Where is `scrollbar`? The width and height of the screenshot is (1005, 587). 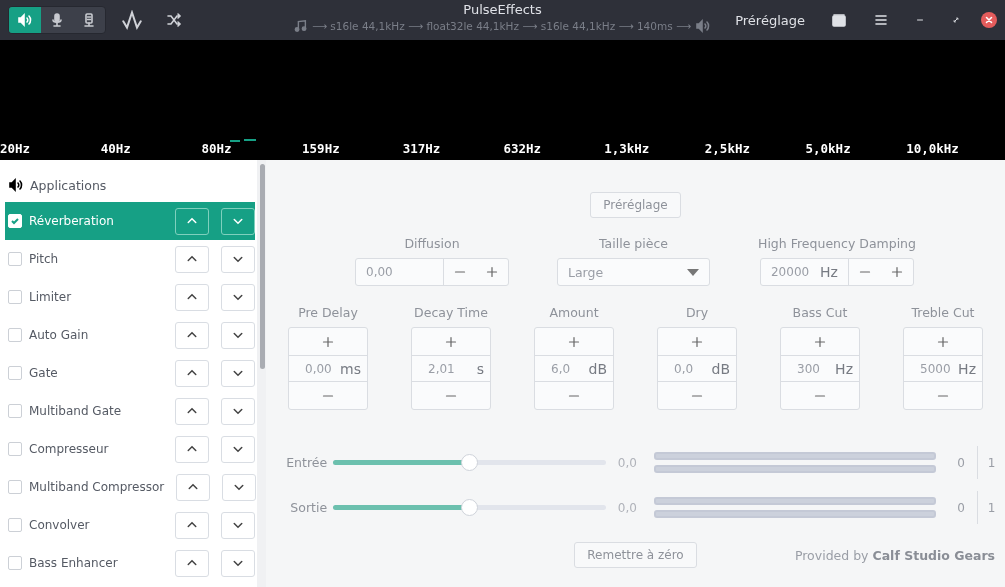 scrollbar is located at coordinates (261, 373).